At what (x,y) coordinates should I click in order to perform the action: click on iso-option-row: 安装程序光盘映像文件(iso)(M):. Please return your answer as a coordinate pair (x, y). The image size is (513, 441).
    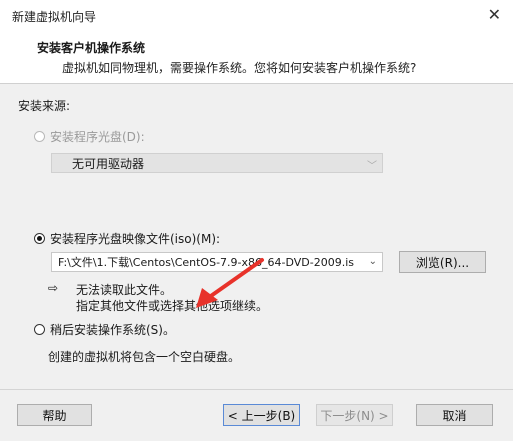
    Looking at the image, I should click on (127, 238).